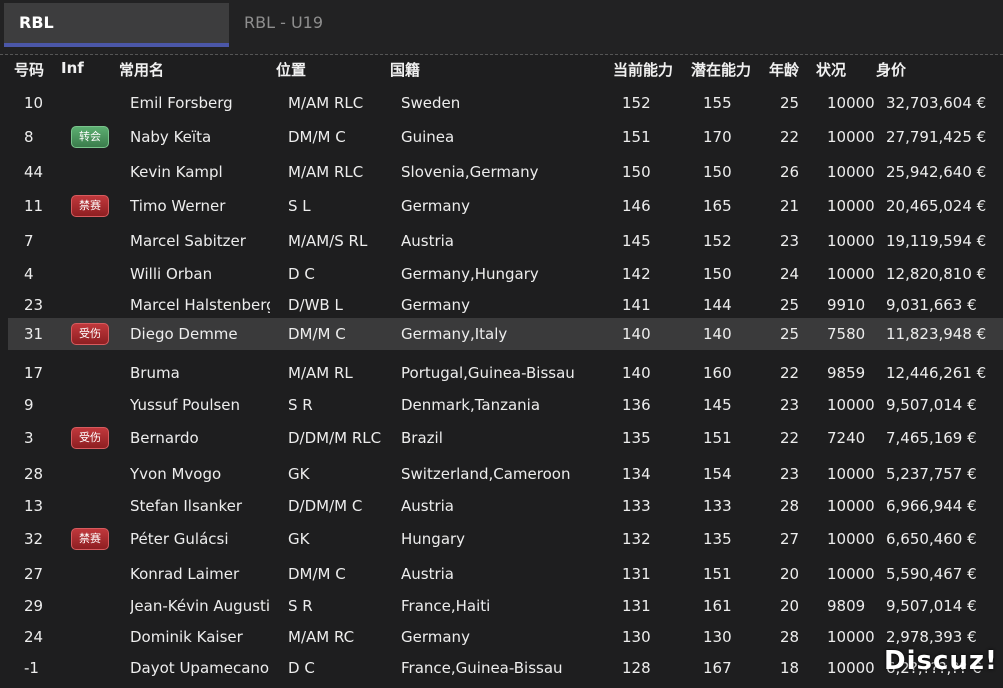 The image size is (1003, 688). What do you see at coordinates (171, 137) in the screenshot?
I see `player-name: Naby Keïta` at bounding box center [171, 137].